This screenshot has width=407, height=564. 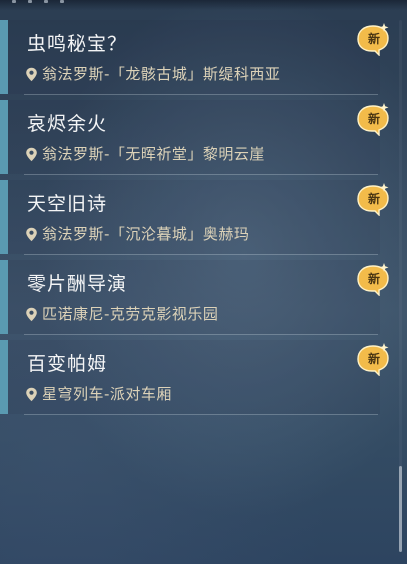 What do you see at coordinates (130, 314) in the screenshot?
I see `location-text: 匹诺康尼-克劳克影视乐园` at bounding box center [130, 314].